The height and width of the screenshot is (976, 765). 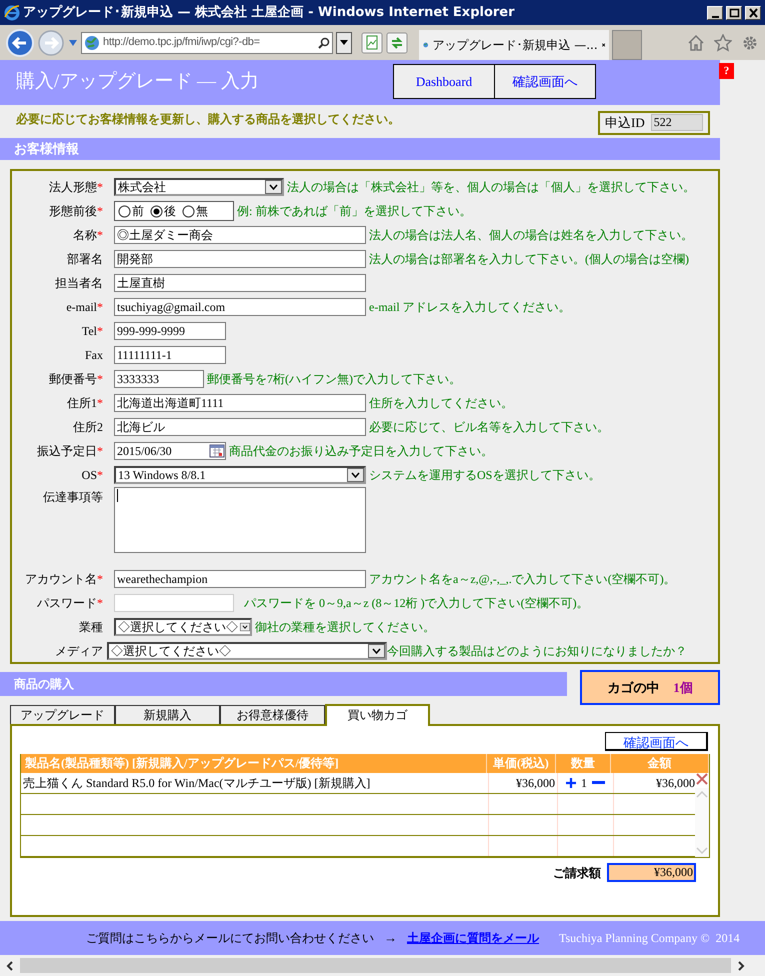 I want to click on application-id-field: 522, so click(x=676, y=123).